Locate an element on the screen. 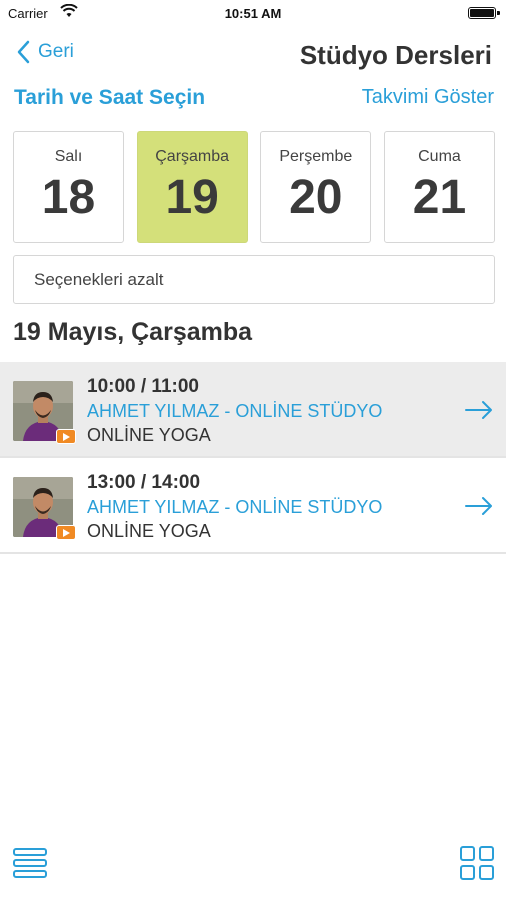 This screenshot has height=900, width=506. day-name: Perşembe is located at coordinates (316, 156).